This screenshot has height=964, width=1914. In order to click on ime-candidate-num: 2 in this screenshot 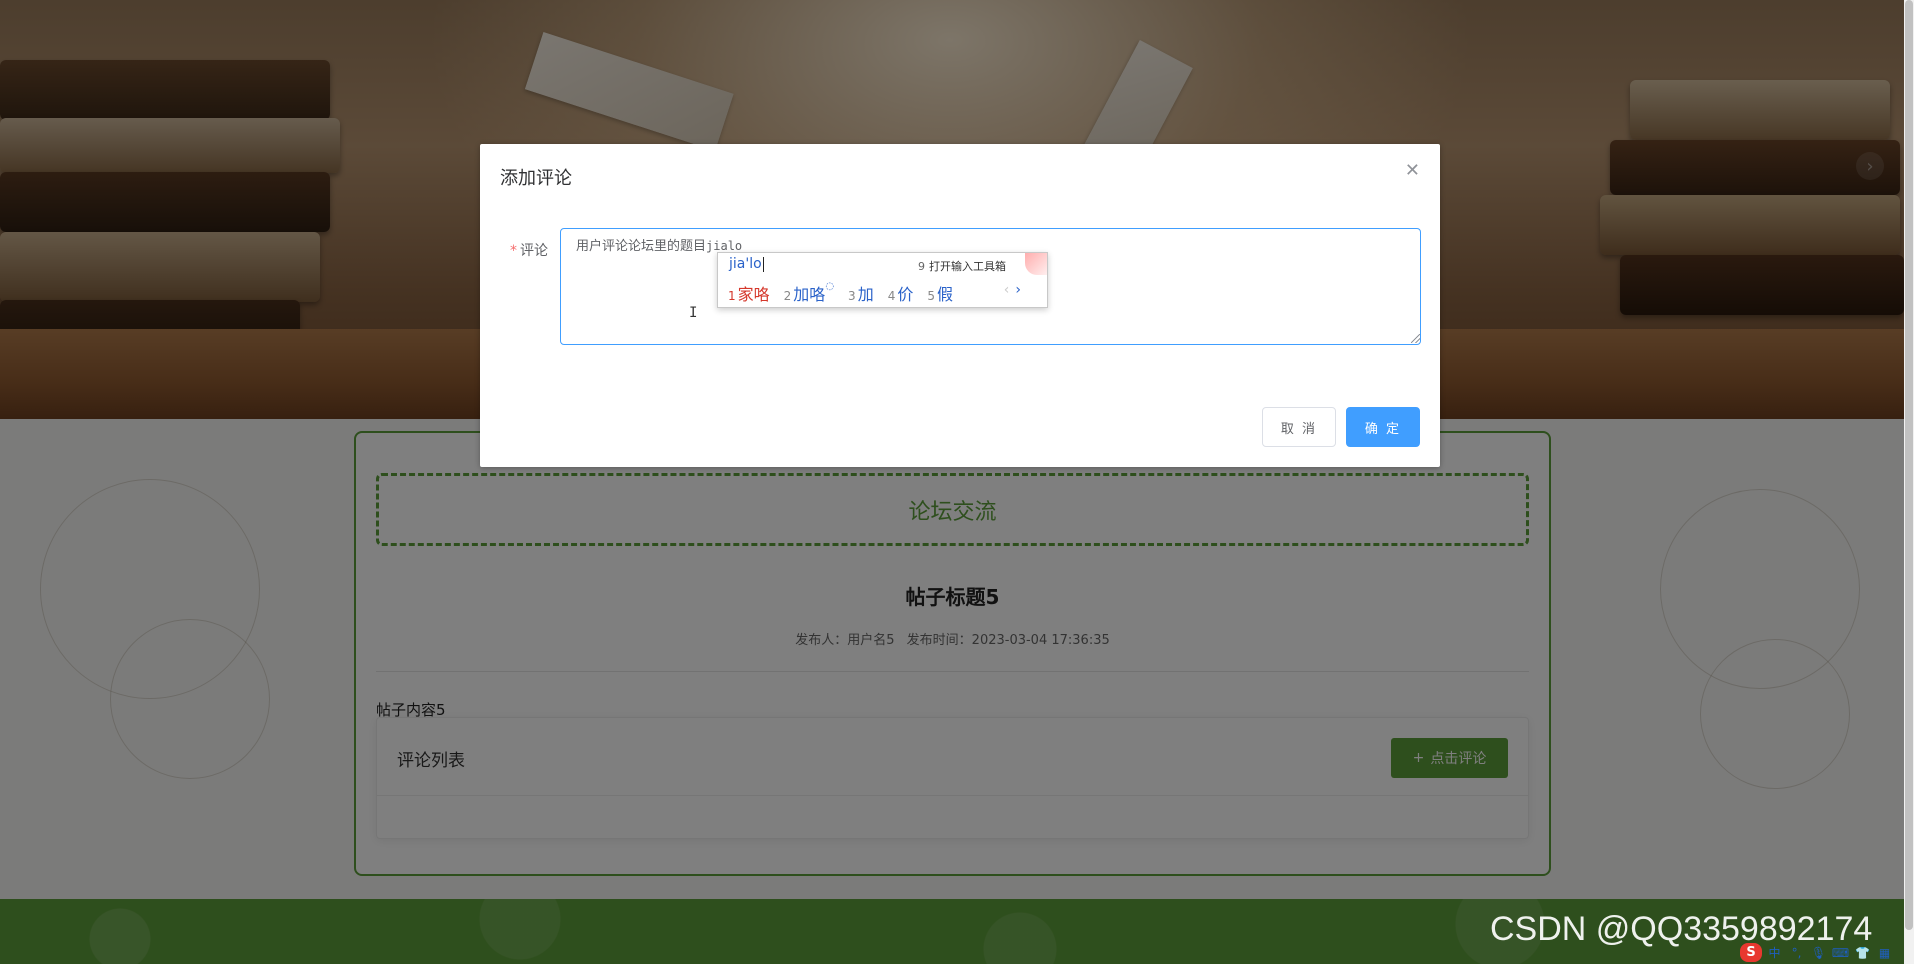, I will do `click(787, 296)`.